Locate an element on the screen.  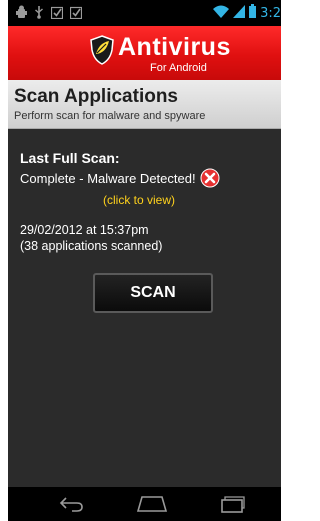
signal-icon is located at coordinates (239, 13).